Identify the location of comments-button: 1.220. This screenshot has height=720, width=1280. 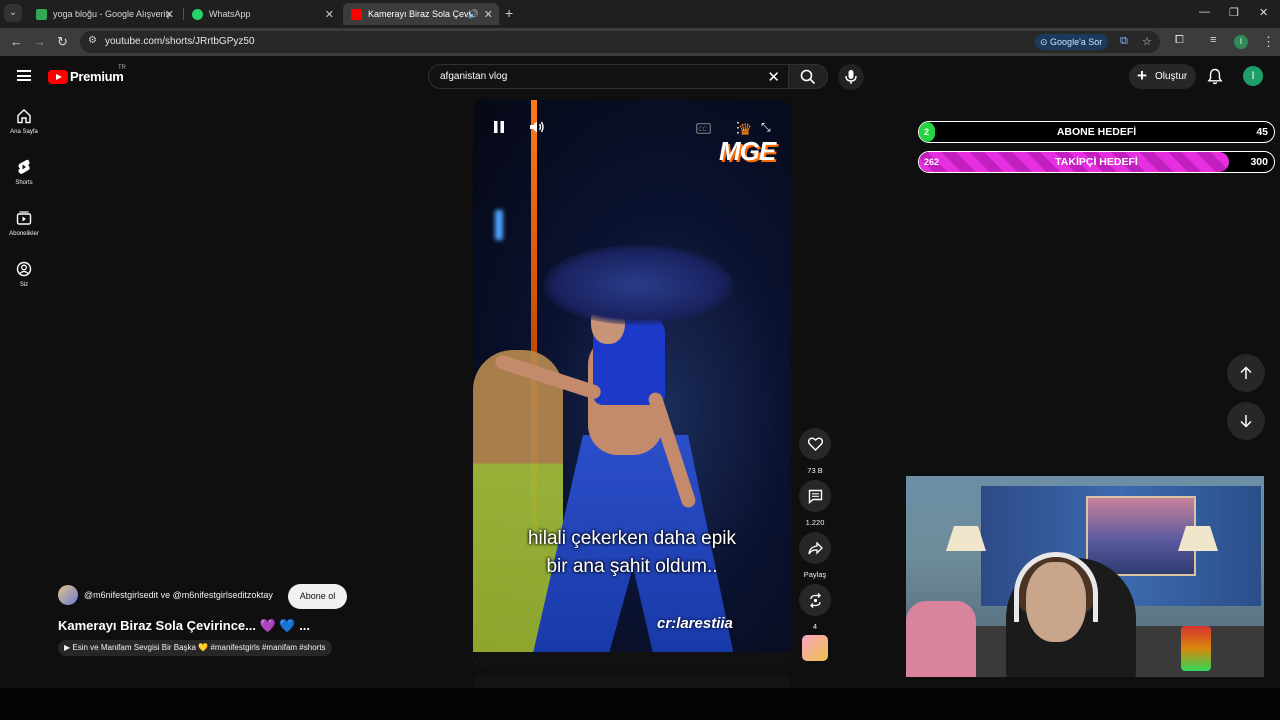
(815, 503).